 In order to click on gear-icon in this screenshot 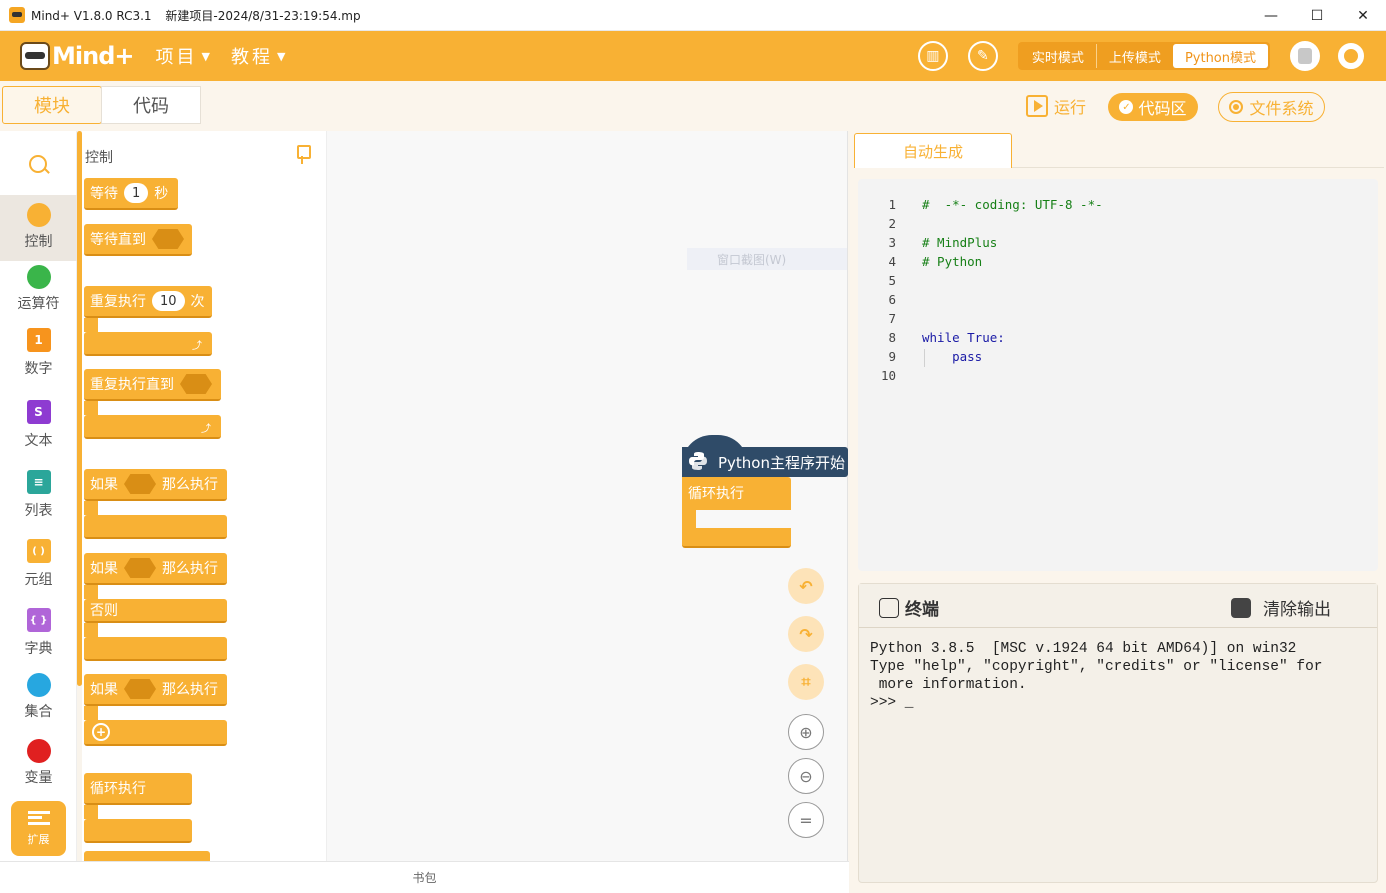, I will do `click(1351, 56)`.